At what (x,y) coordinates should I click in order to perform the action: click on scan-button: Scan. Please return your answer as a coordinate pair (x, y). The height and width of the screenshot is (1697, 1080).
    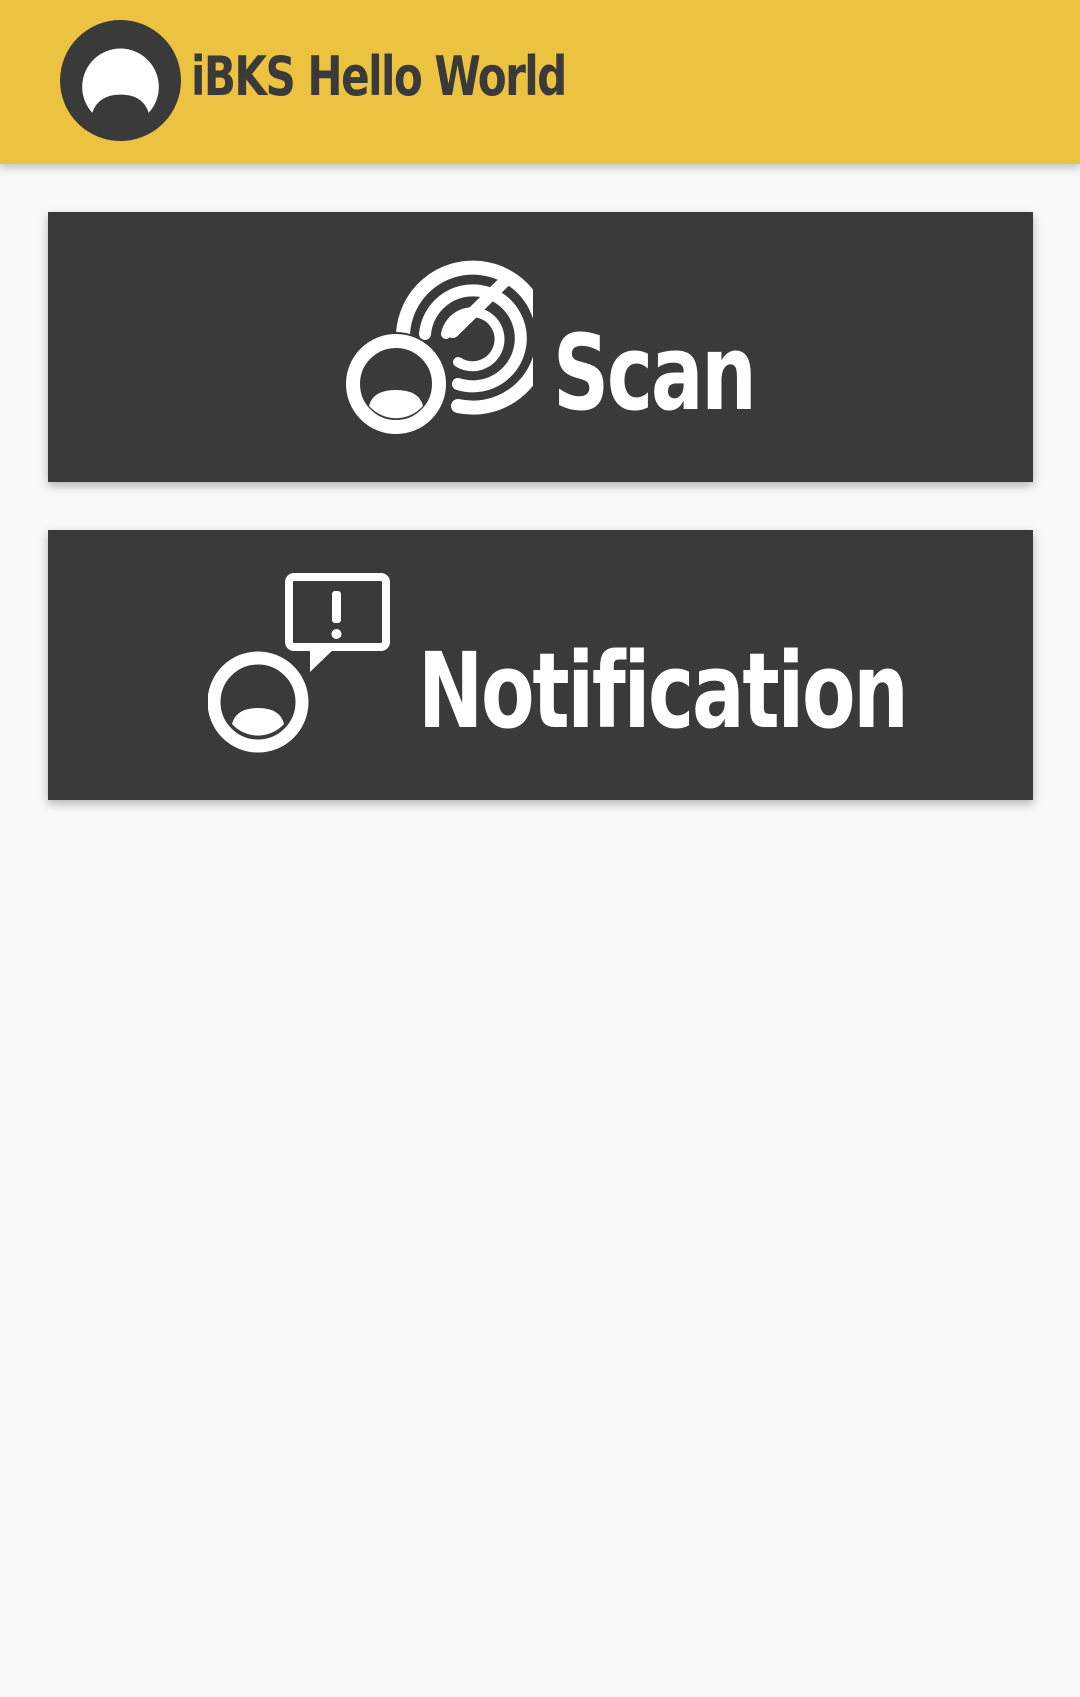
    Looking at the image, I should click on (540, 347).